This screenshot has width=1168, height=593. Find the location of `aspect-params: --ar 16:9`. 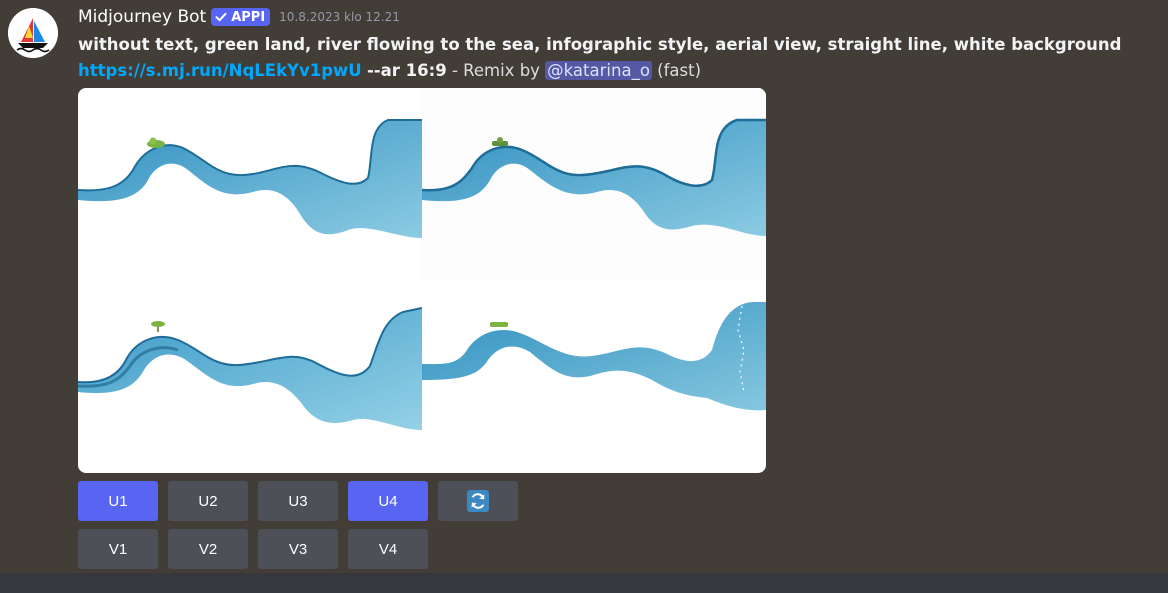

aspect-params: --ar 16:9 is located at coordinates (406, 70).